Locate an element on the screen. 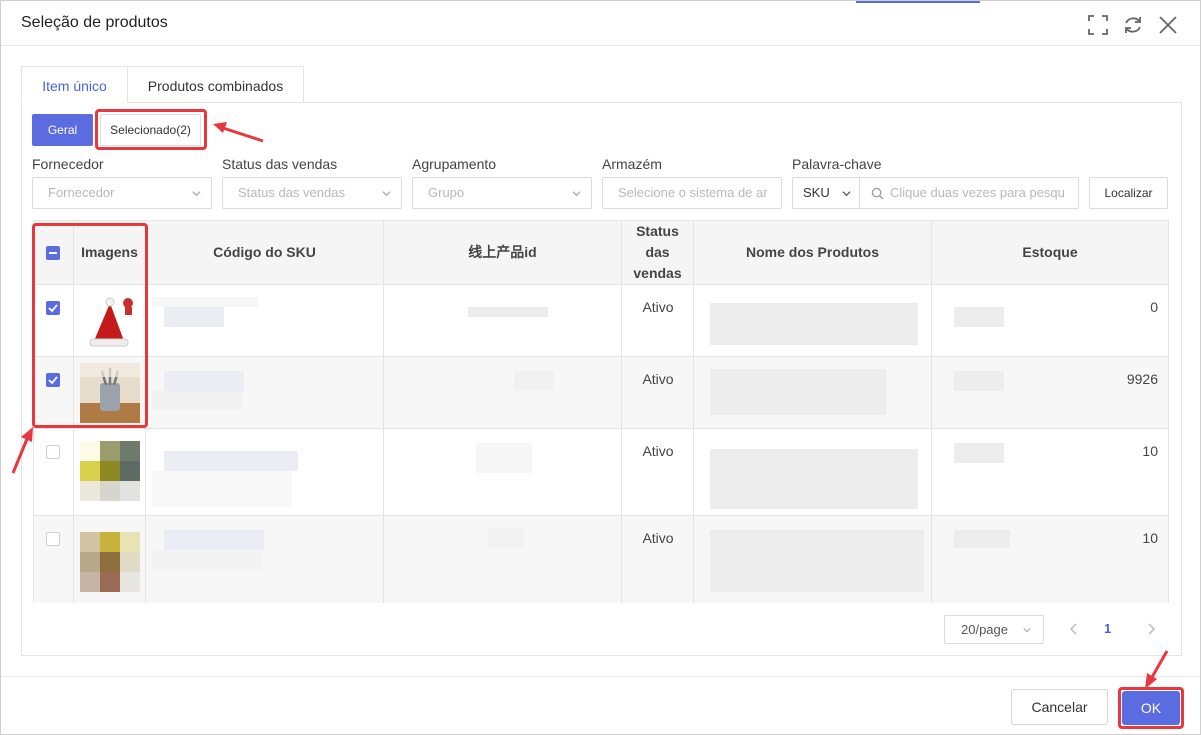 Image resolution: width=1201 pixels, height=735 pixels. warehouse-placeholder: Selecione o sistema de ar is located at coordinates (693, 192).